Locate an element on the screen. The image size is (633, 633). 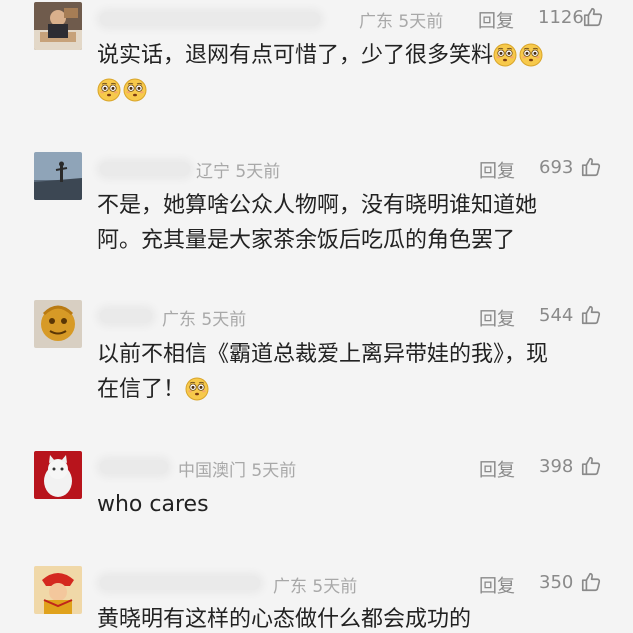
comment-text-line: 说实话，退网有点可惜了，少了很多笑料 is located at coordinates (295, 55).